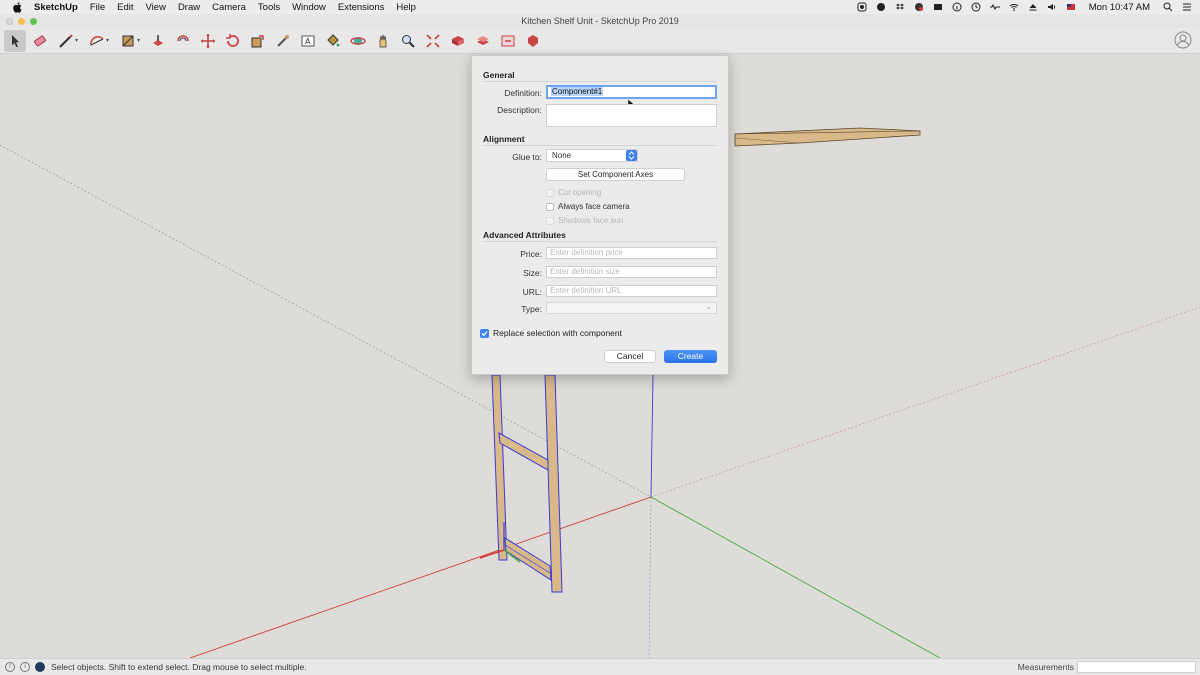 Image resolution: width=1200 pixels, height=675 pixels. I want to click on arc-tool-icon: ▾, so click(99, 41).